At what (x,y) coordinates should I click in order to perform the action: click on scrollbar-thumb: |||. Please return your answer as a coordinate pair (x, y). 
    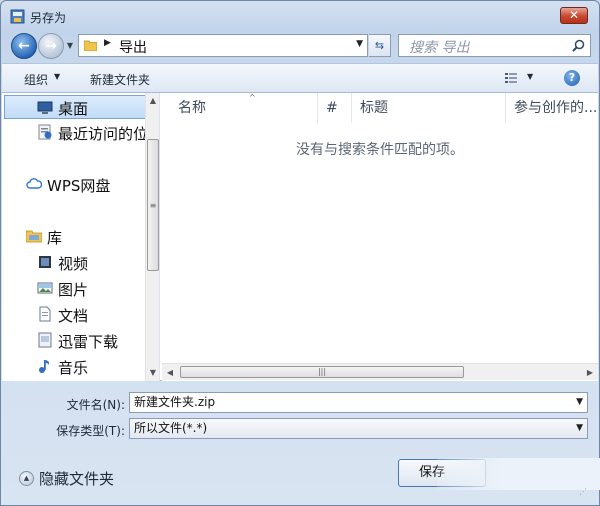
    Looking at the image, I should click on (322, 372).